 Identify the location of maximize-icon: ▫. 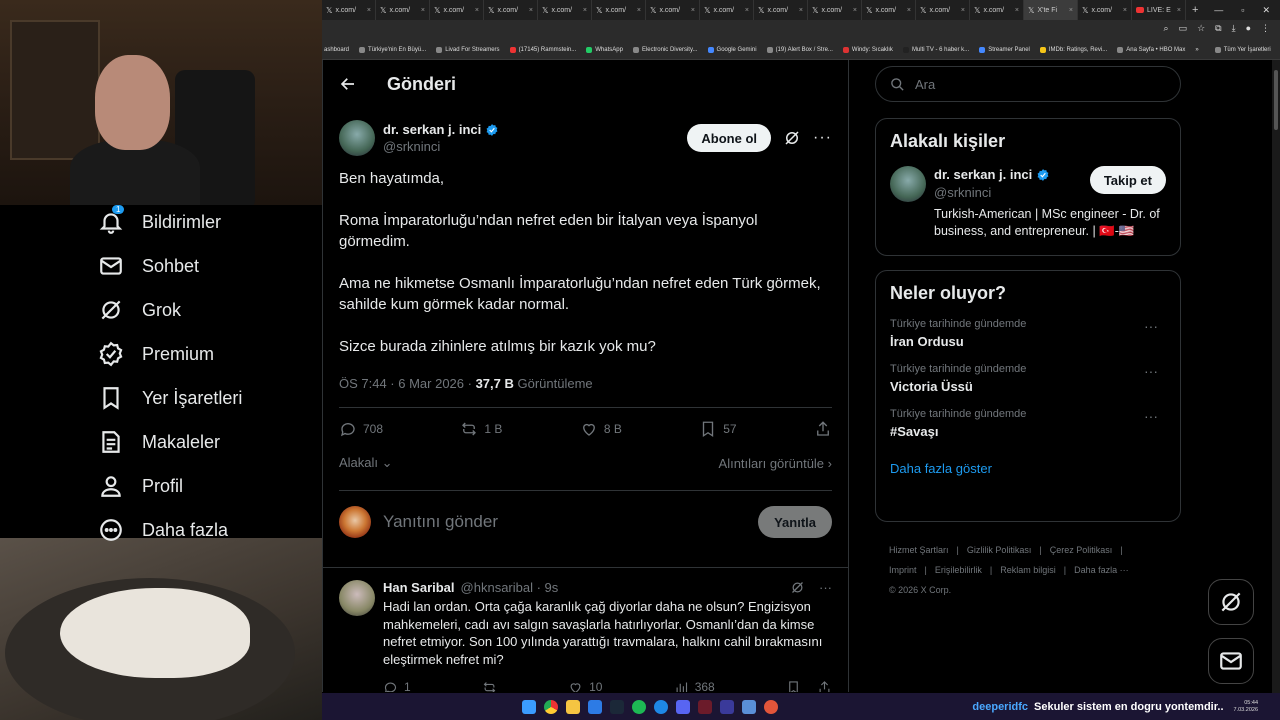
(1242, 10).